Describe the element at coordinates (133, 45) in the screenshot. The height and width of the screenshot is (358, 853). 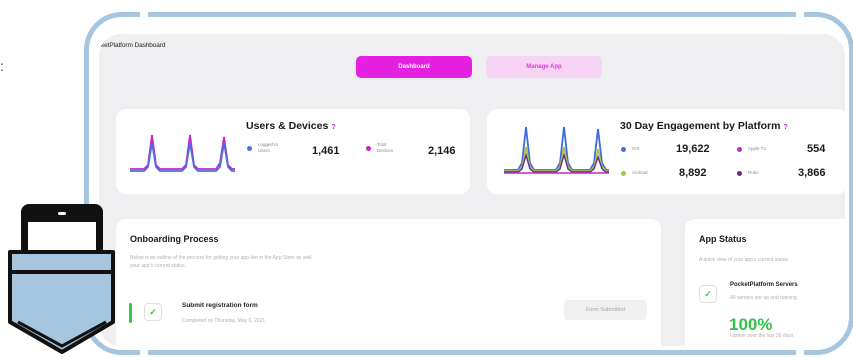
I see `app-title: ketPlatform Dashboard` at that location.